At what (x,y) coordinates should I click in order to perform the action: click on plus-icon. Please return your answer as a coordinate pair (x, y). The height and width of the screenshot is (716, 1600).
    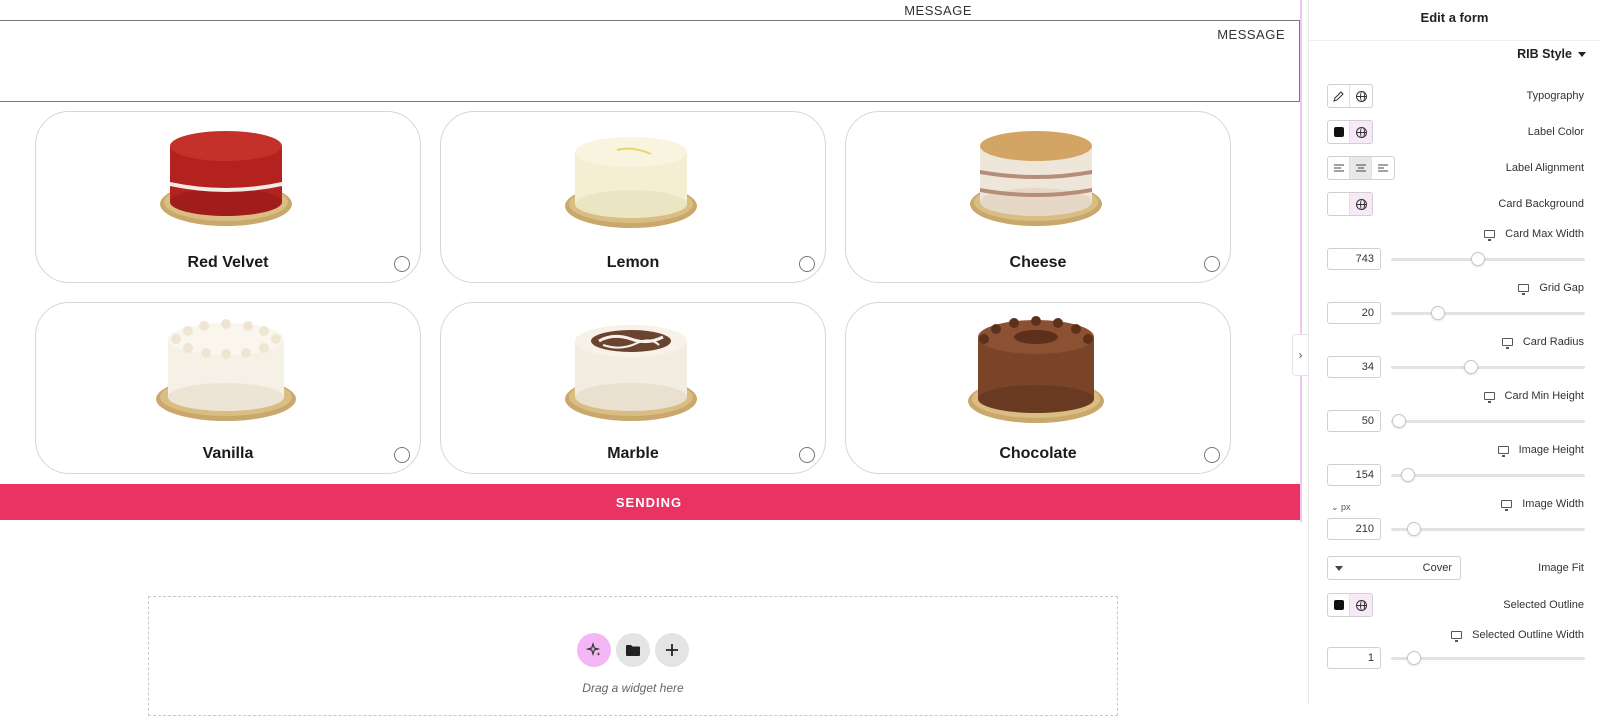
    Looking at the image, I should click on (672, 650).